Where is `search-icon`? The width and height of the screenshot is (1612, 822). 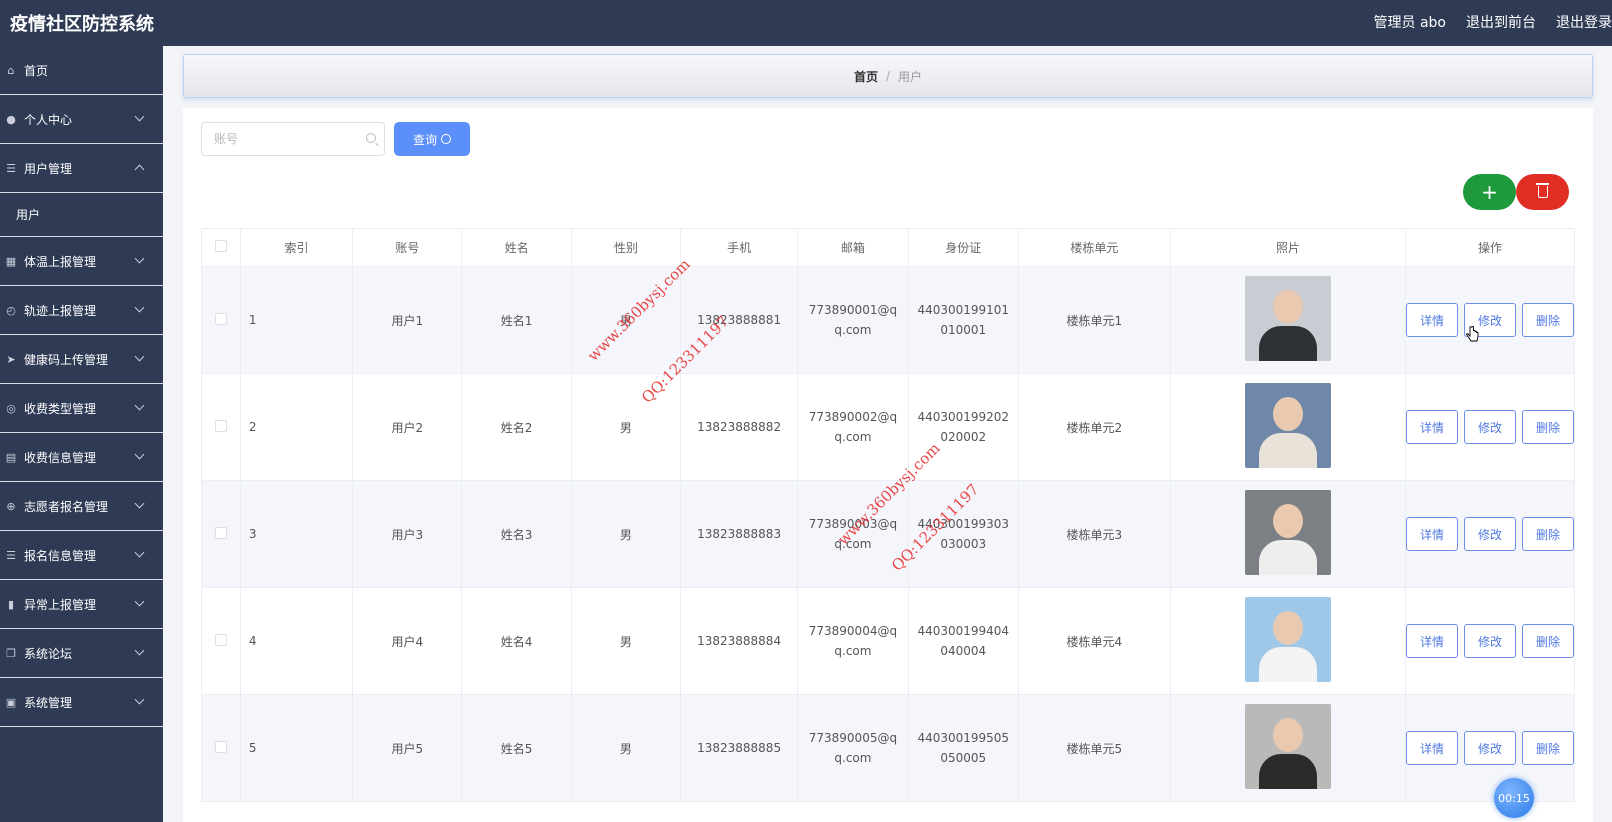
search-icon is located at coordinates (446, 139).